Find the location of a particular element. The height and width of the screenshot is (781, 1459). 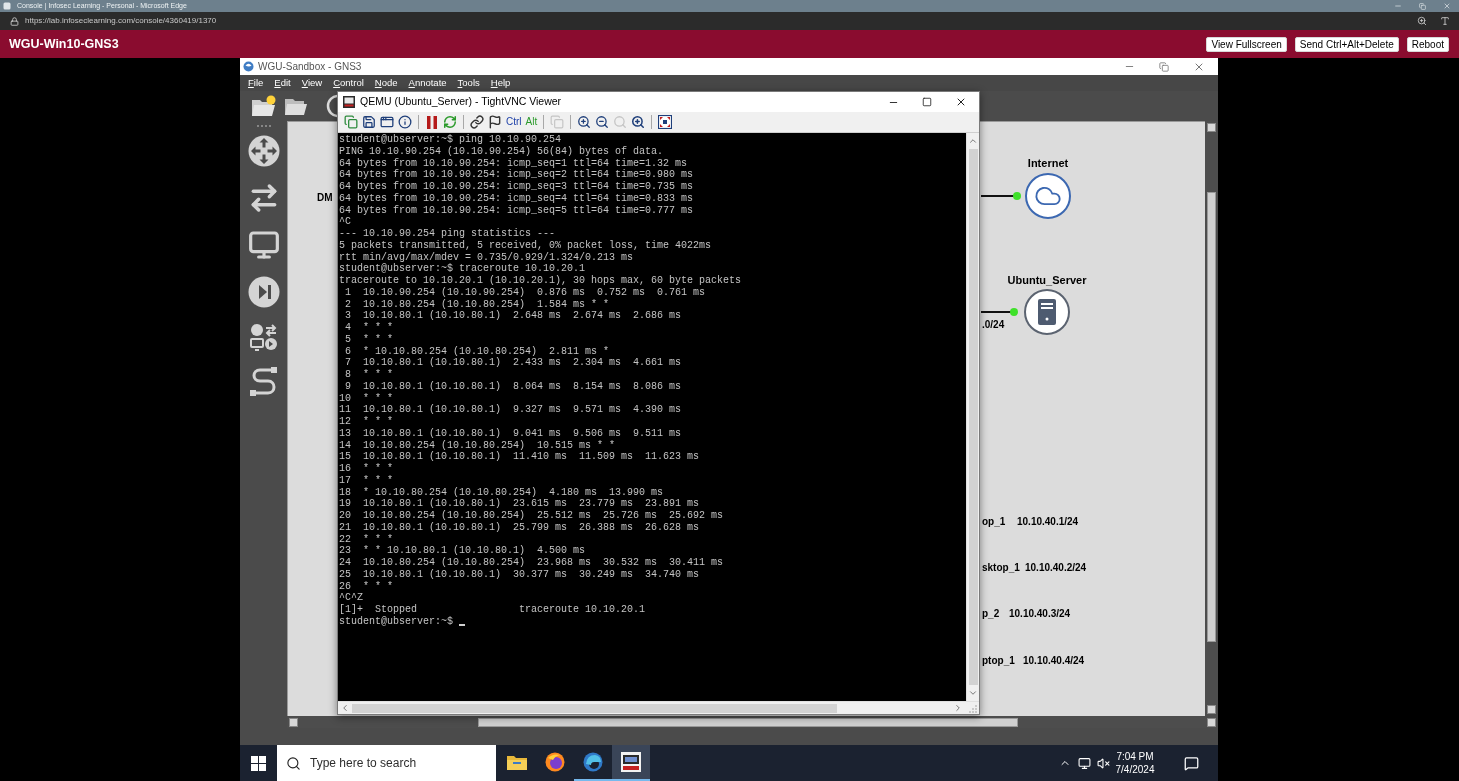

search-icon is located at coordinates (293, 763).